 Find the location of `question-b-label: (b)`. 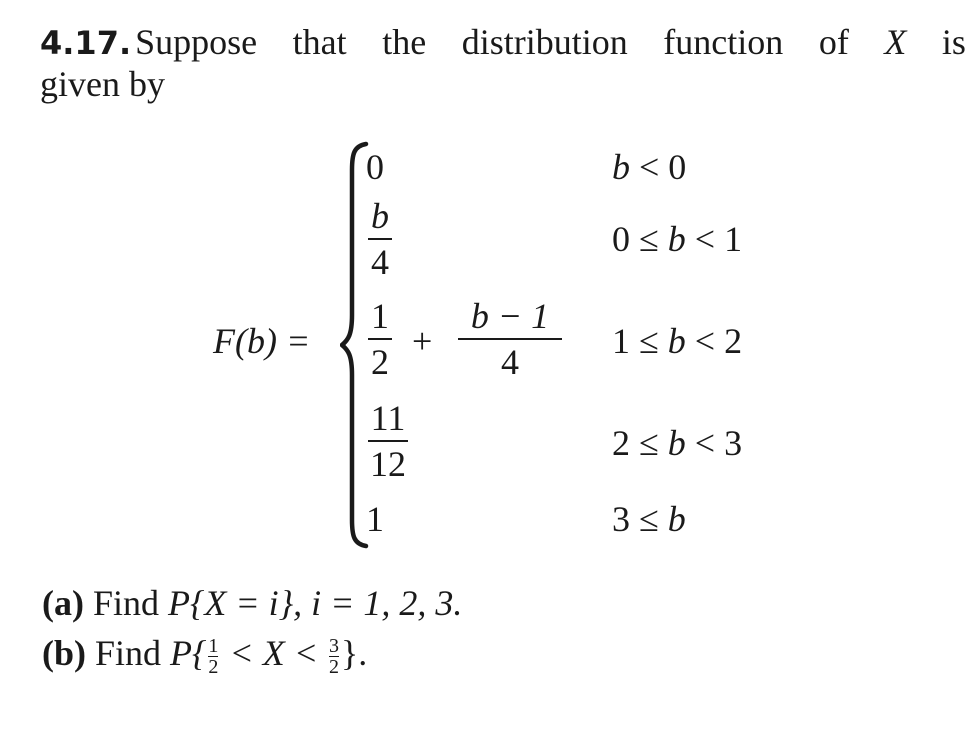

question-b-label: (b) is located at coordinates (64, 653).